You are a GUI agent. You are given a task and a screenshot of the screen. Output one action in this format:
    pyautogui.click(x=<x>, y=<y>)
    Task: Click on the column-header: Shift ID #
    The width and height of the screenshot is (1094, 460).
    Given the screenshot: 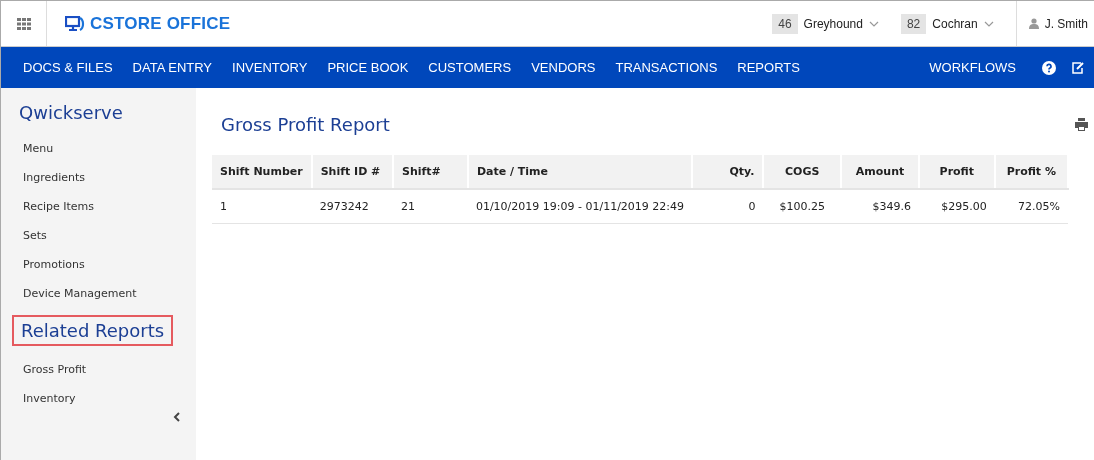 What is the action you would take?
    pyautogui.click(x=352, y=172)
    